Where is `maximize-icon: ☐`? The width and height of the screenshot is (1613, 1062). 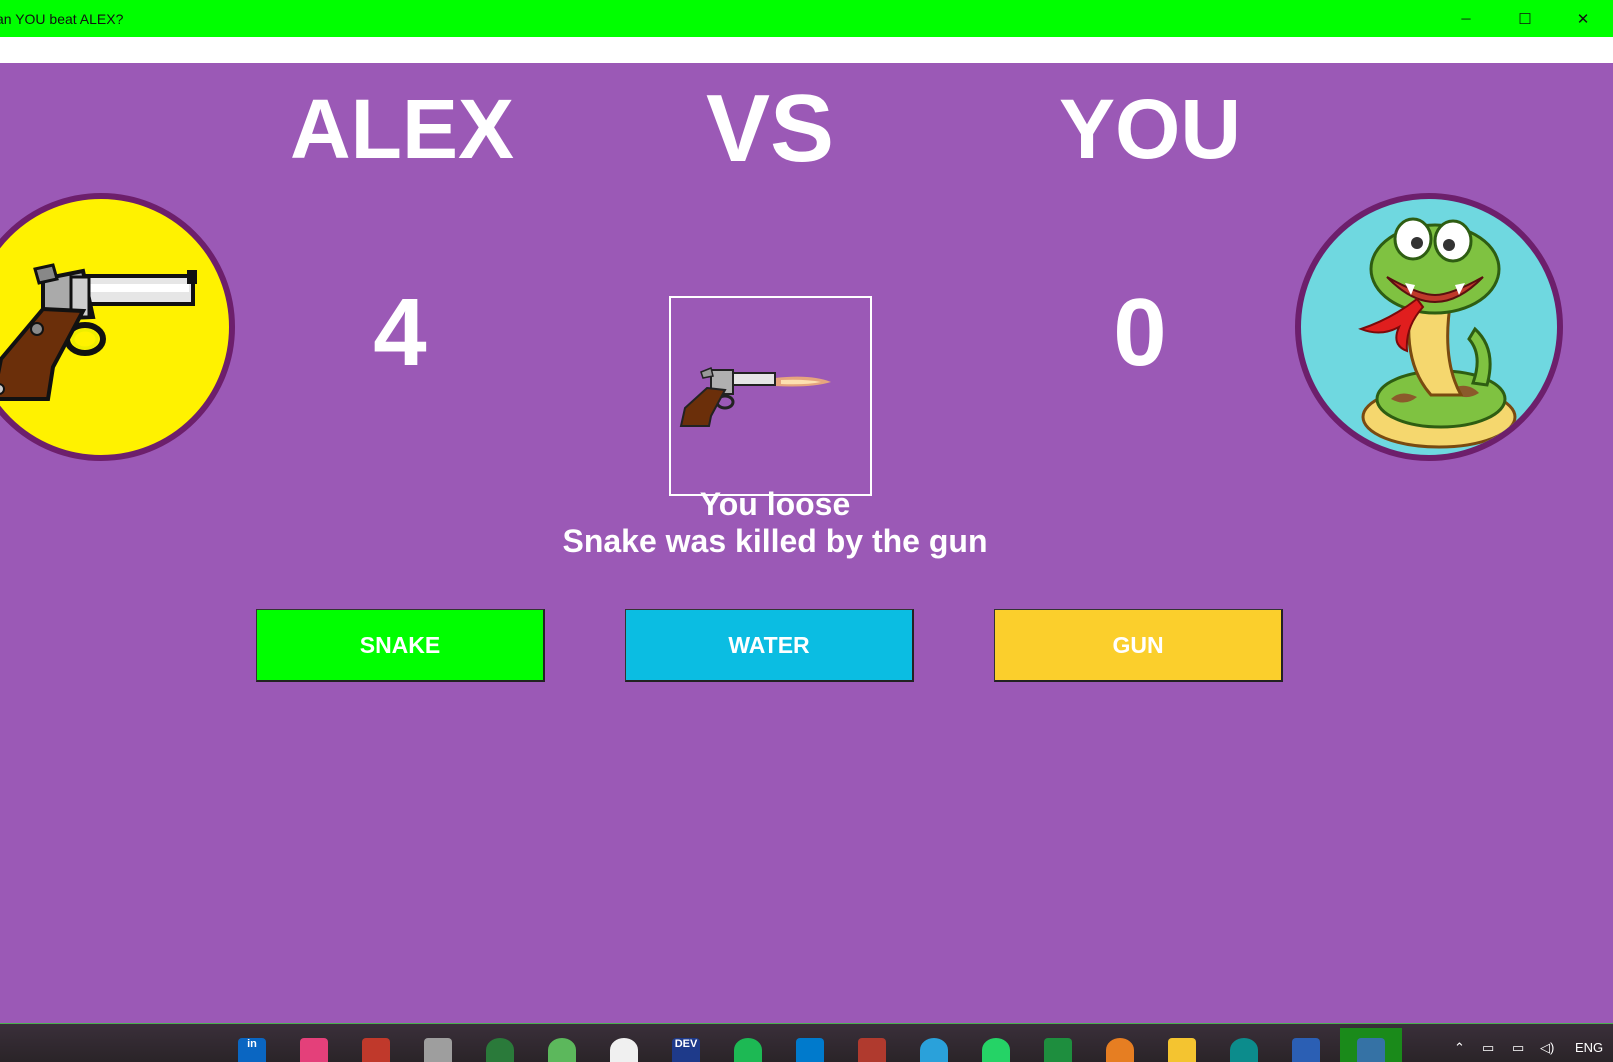 maximize-icon: ☐ is located at coordinates (1525, 19).